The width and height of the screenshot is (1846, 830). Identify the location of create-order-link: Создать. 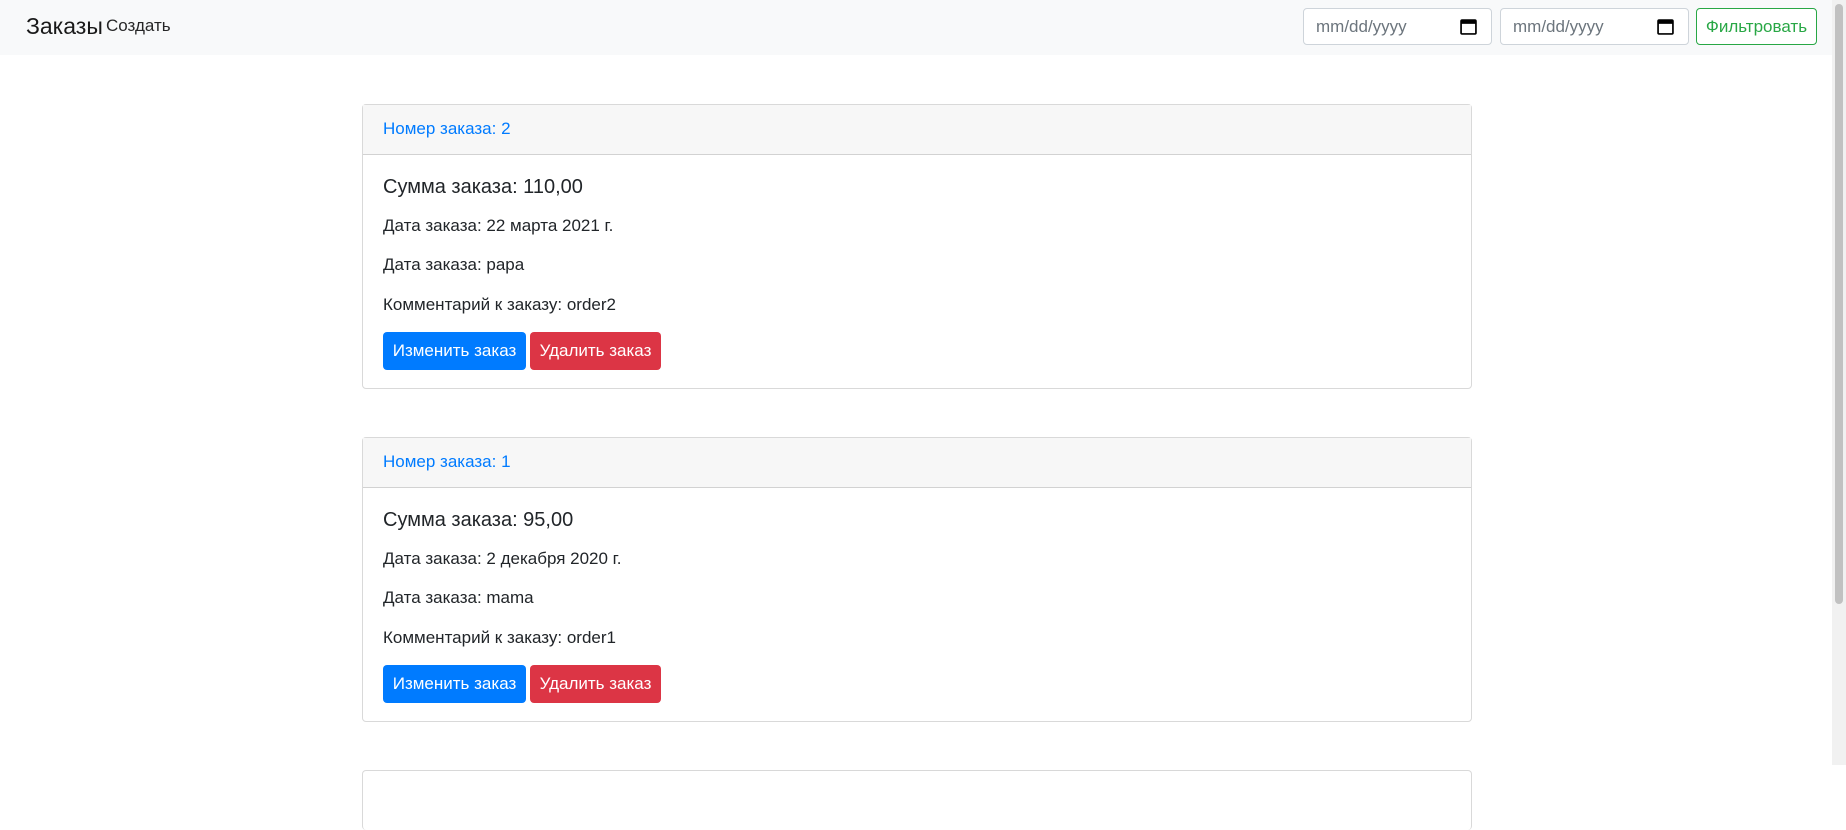
(138, 26).